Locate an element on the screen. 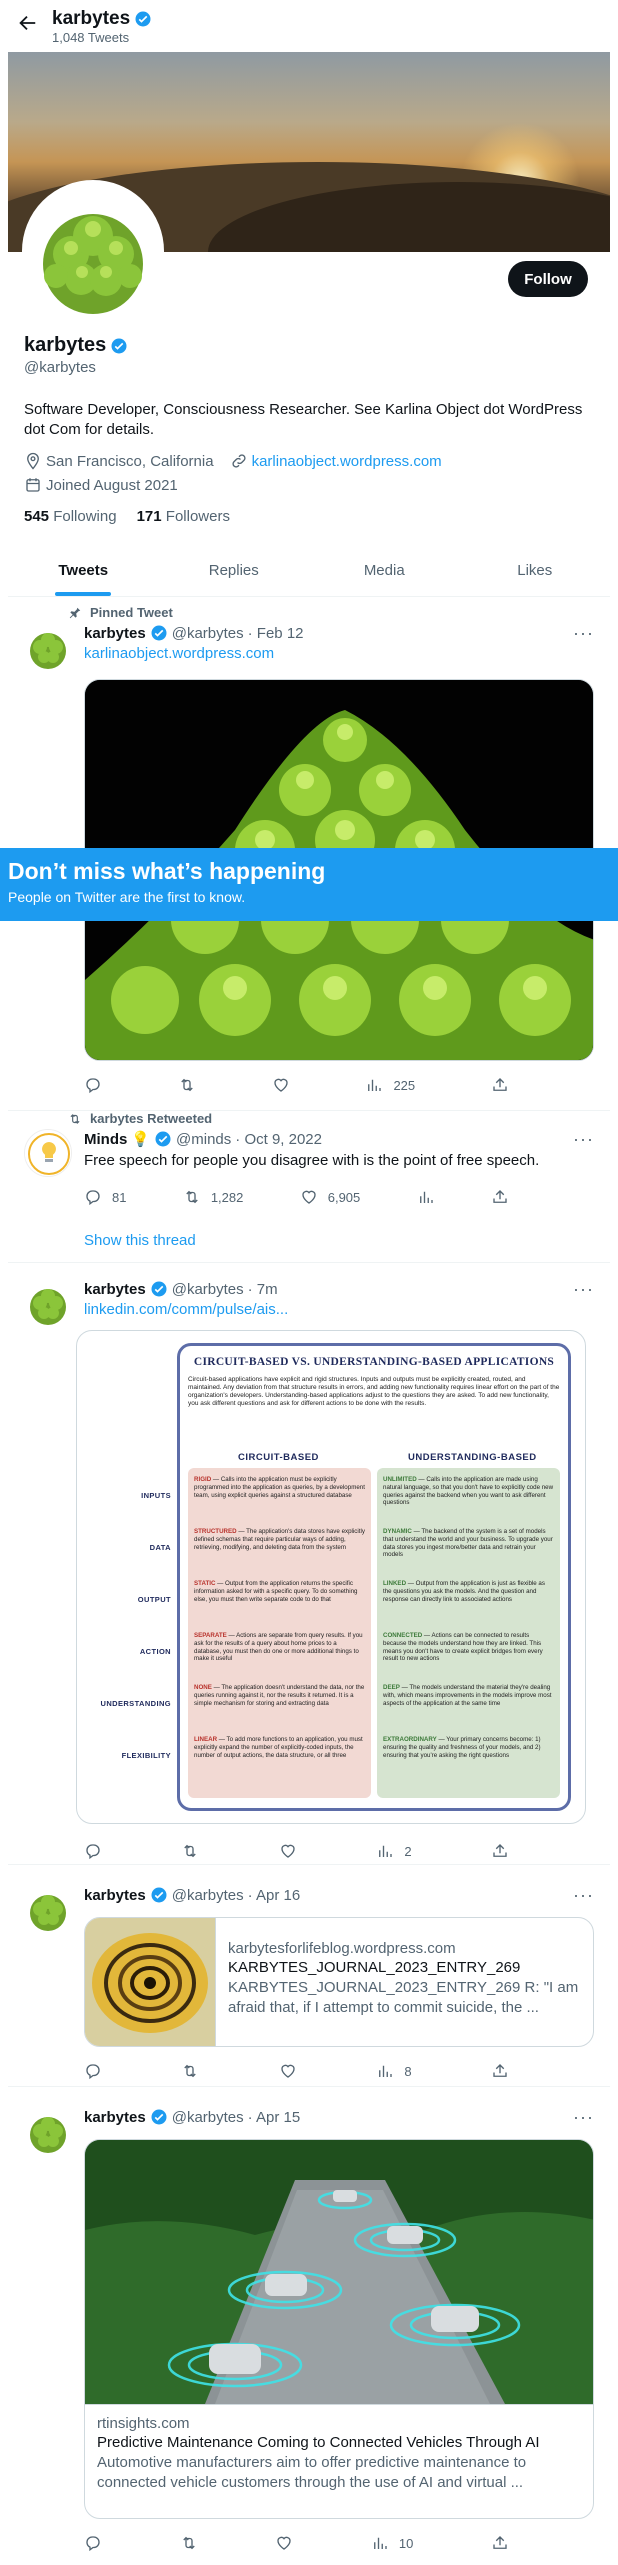 The image size is (618, 2565). tweet-link: karlinaobject.wordpress.com is located at coordinates (339, 653).